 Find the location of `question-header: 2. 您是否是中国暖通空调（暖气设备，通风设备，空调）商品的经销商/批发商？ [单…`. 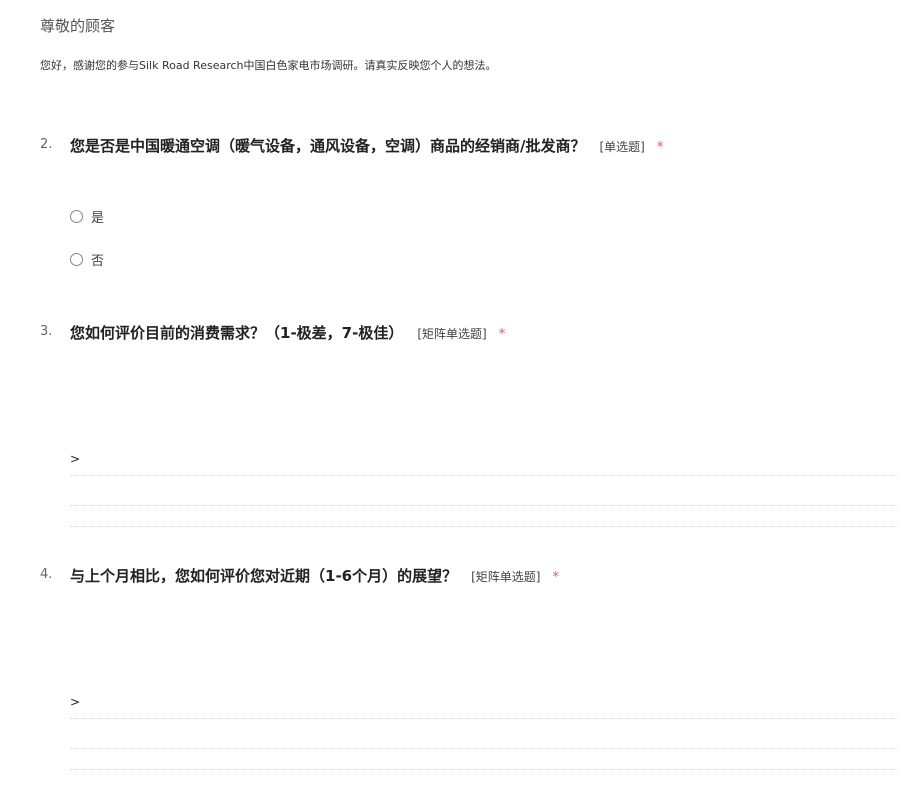

question-header: 2. 您是否是中国暖通空调（暖气设备，通风设备，空调）商品的经销商/批发商？ [单… is located at coordinates (465, 147).